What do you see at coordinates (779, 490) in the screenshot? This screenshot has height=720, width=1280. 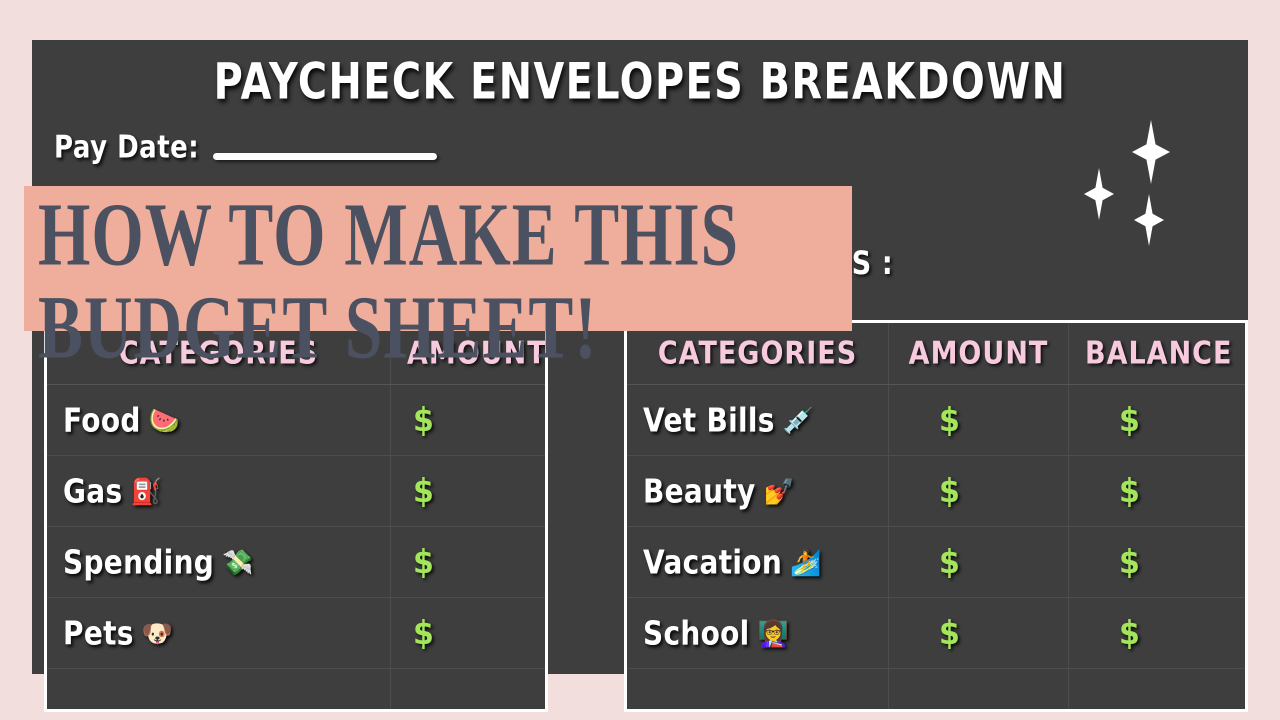 I see `nail-polish-icon: 💅` at bounding box center [779, 490].